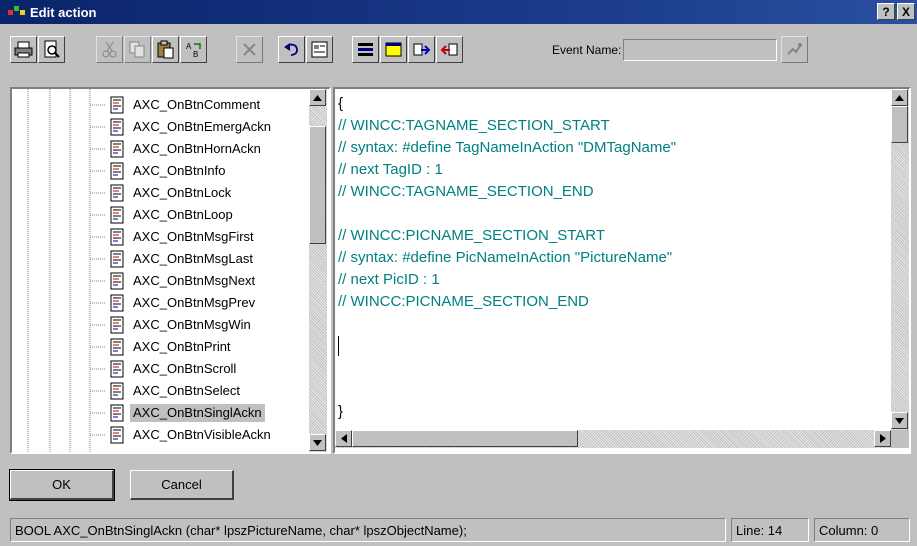 This screenshot has height=546, width=917. I want to click on tree-item-label: AXC_OnBtnInfo, so click(179, 170).